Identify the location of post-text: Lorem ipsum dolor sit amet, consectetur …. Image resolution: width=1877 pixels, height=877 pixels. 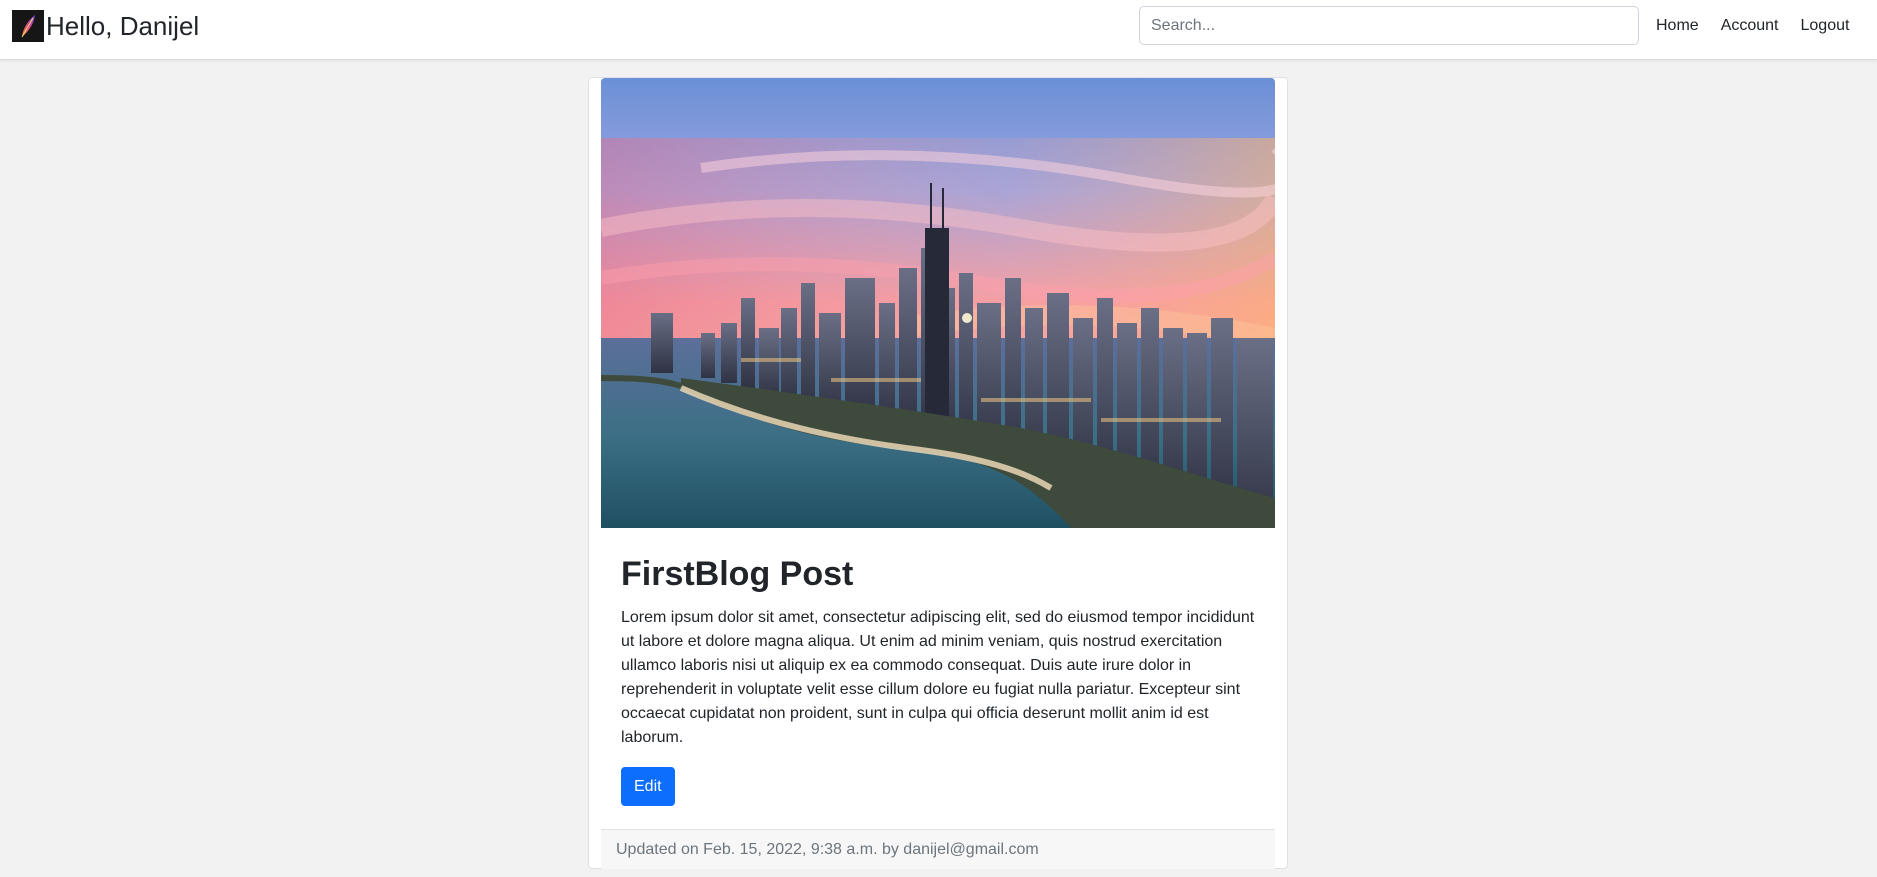
(938, 677).